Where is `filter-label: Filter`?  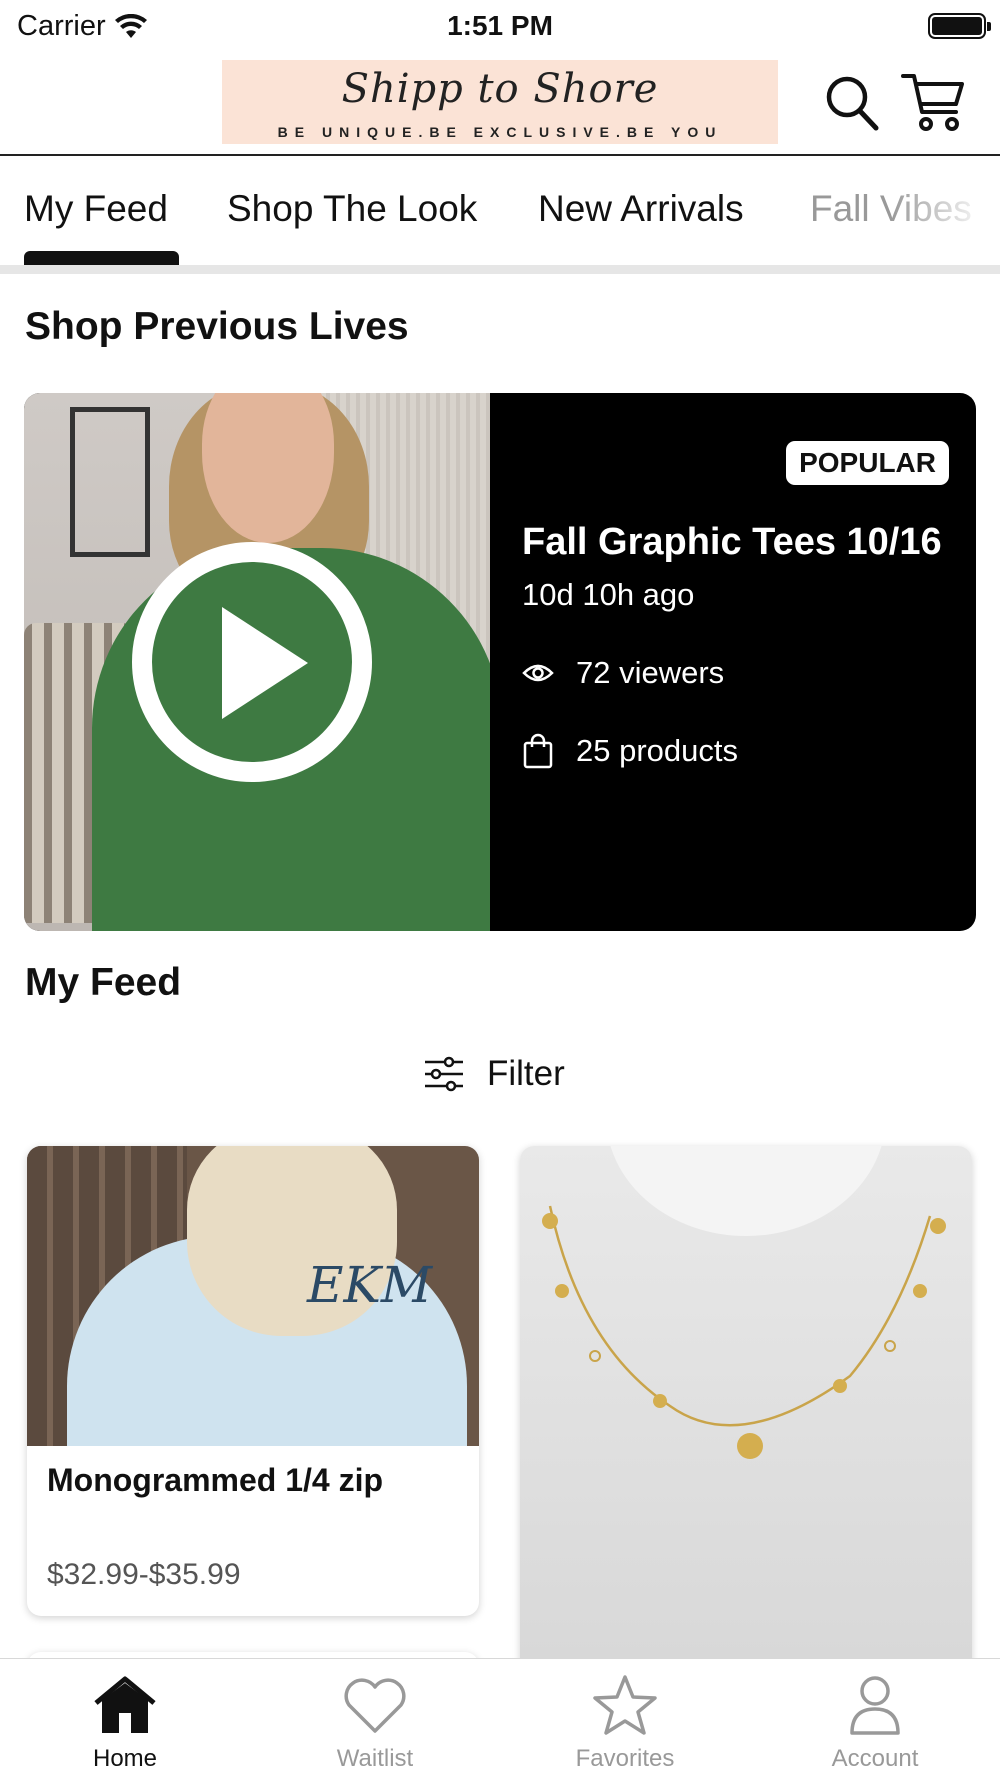
filter-label: Filter is located at coordinates (526, 1073).